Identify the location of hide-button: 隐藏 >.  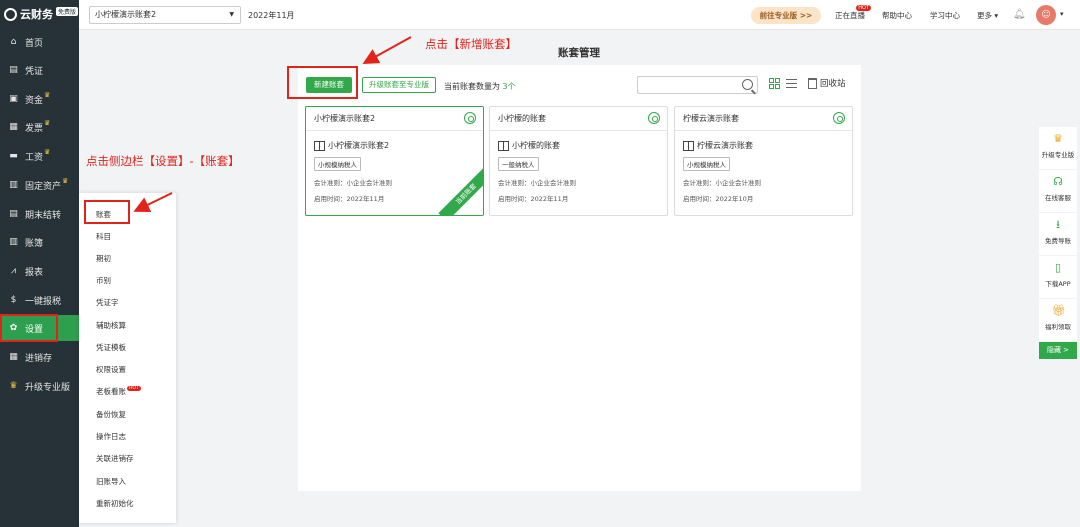
(1058, 350).